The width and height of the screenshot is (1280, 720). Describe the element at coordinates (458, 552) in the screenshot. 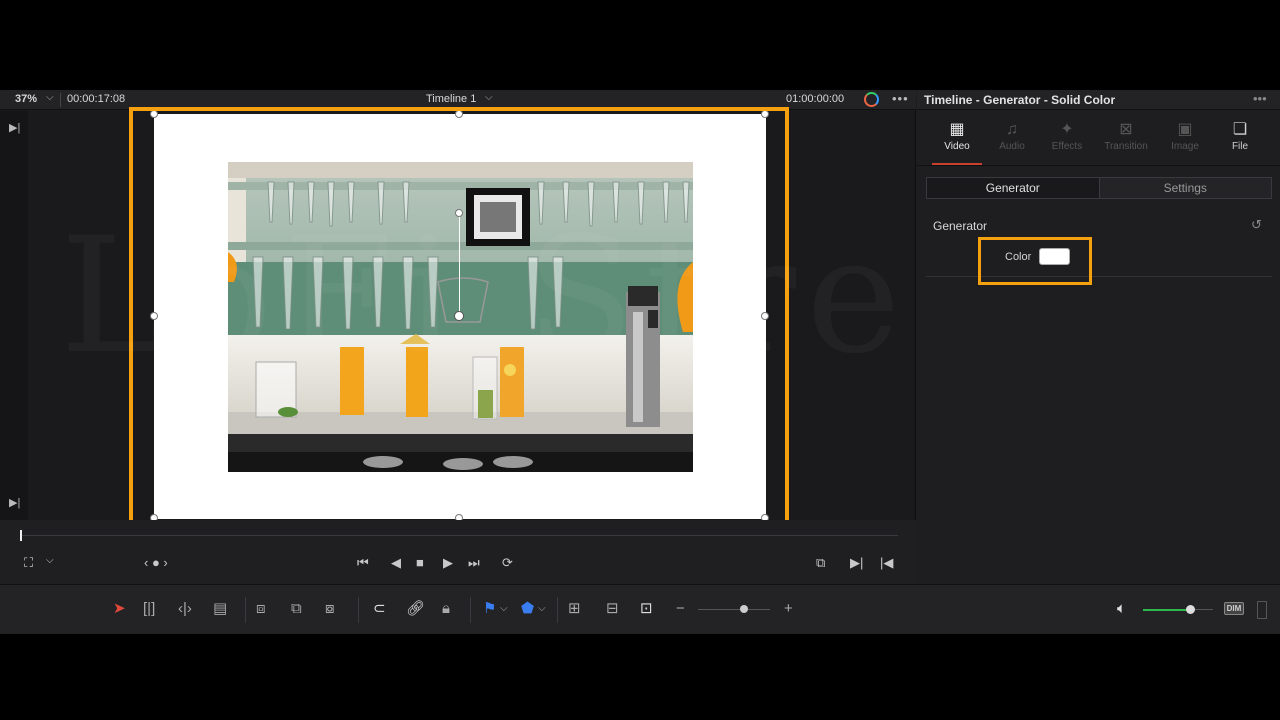

I see `viewer-transport: ⛶ ⌵ ‹ ● › ⏮ ◀ ■ ▶ ⏭ ⟳ ⧉ ▶| |◀` at that location.